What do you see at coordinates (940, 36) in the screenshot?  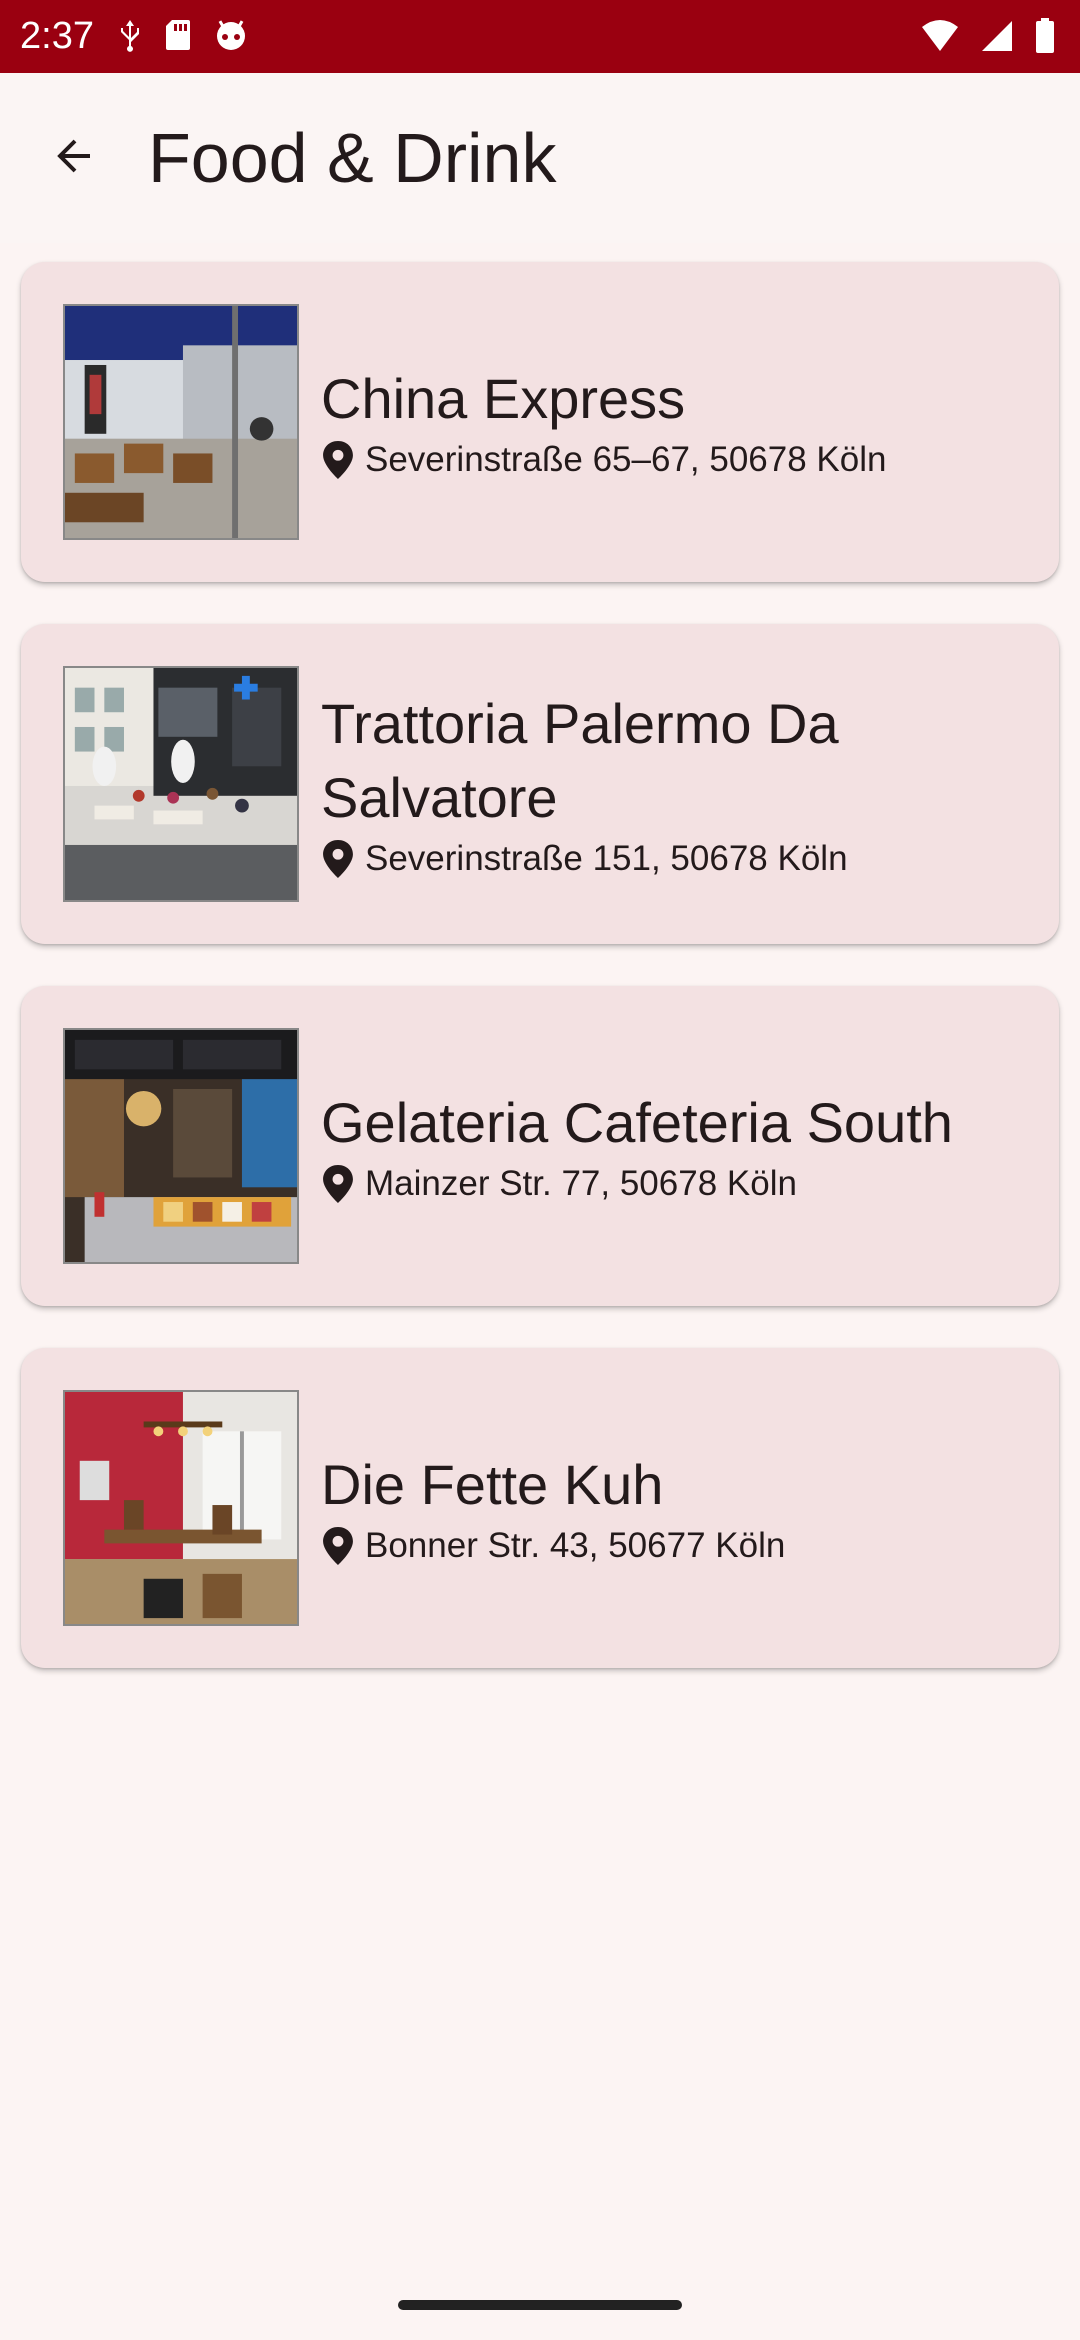 I see `wifi-icon` at bounding box center [940, 36].